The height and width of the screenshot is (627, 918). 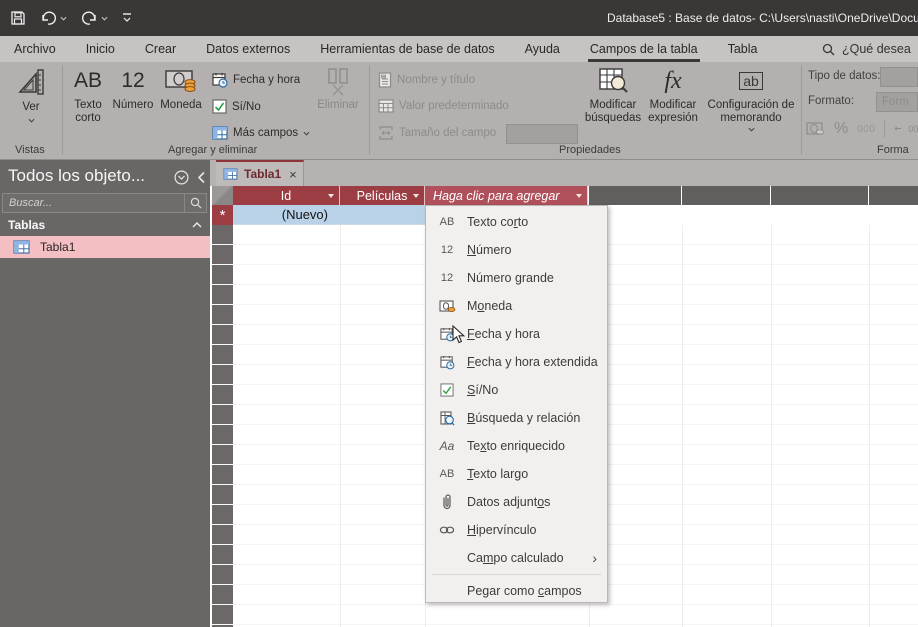 What do you see at coordinates (222, 195) in the screenshot?
I see `select-all-cell` at bounding box center [222, 195].